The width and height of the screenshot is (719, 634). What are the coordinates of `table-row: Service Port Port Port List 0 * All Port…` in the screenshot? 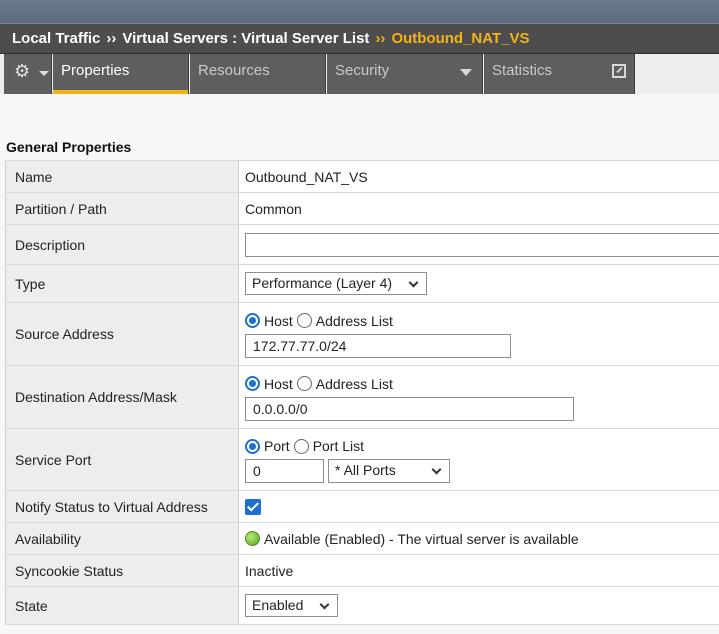 It's located at (362, 459).